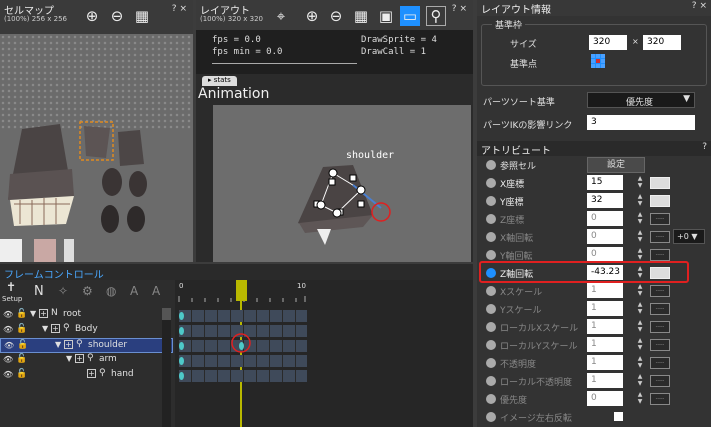 The image size is (711, 427). Describe the element at coordinates (111, 291) in the screenshot. I see `add-mask-icon: ◍` at that location.